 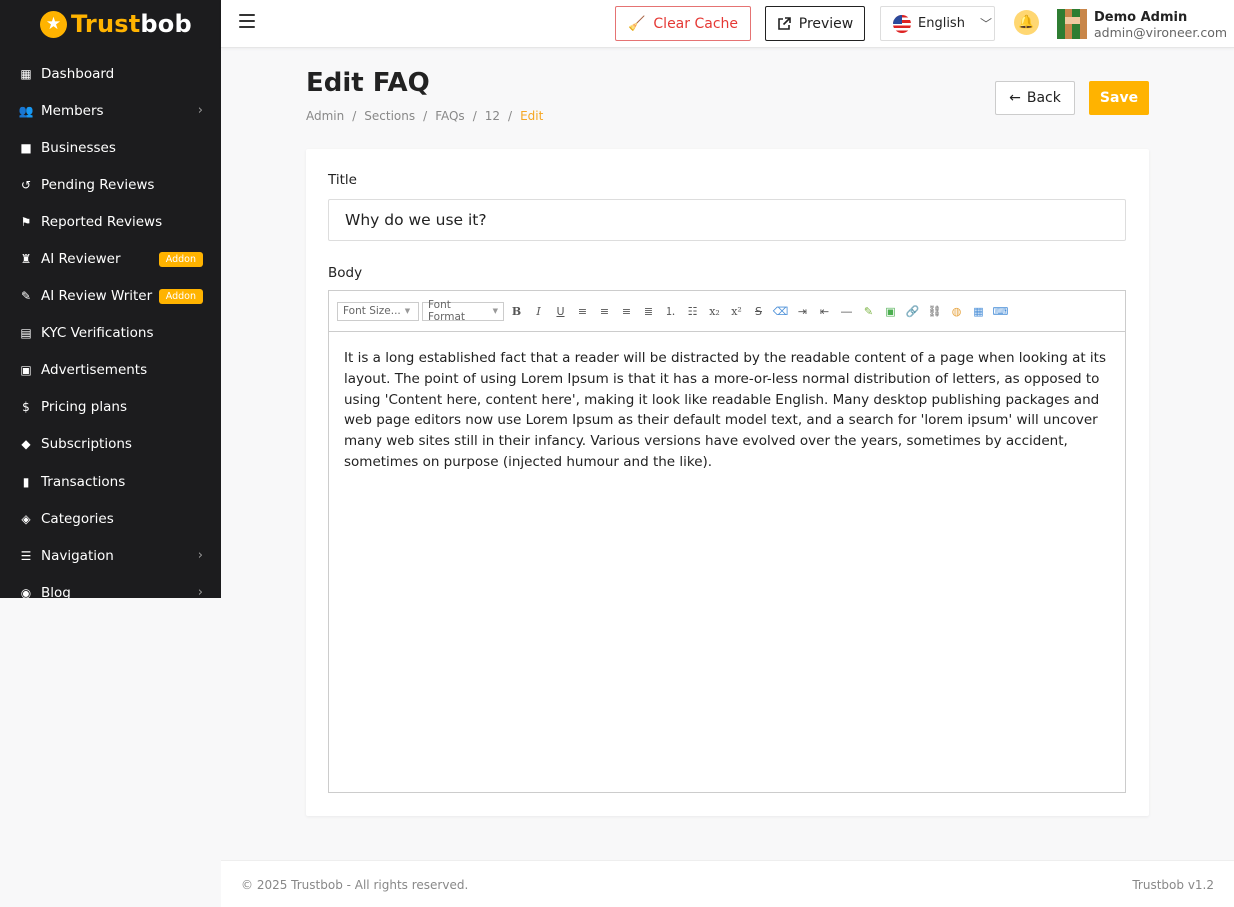 I want to click on sidebar-item-label: Businesses, so click(x=78, y=147).